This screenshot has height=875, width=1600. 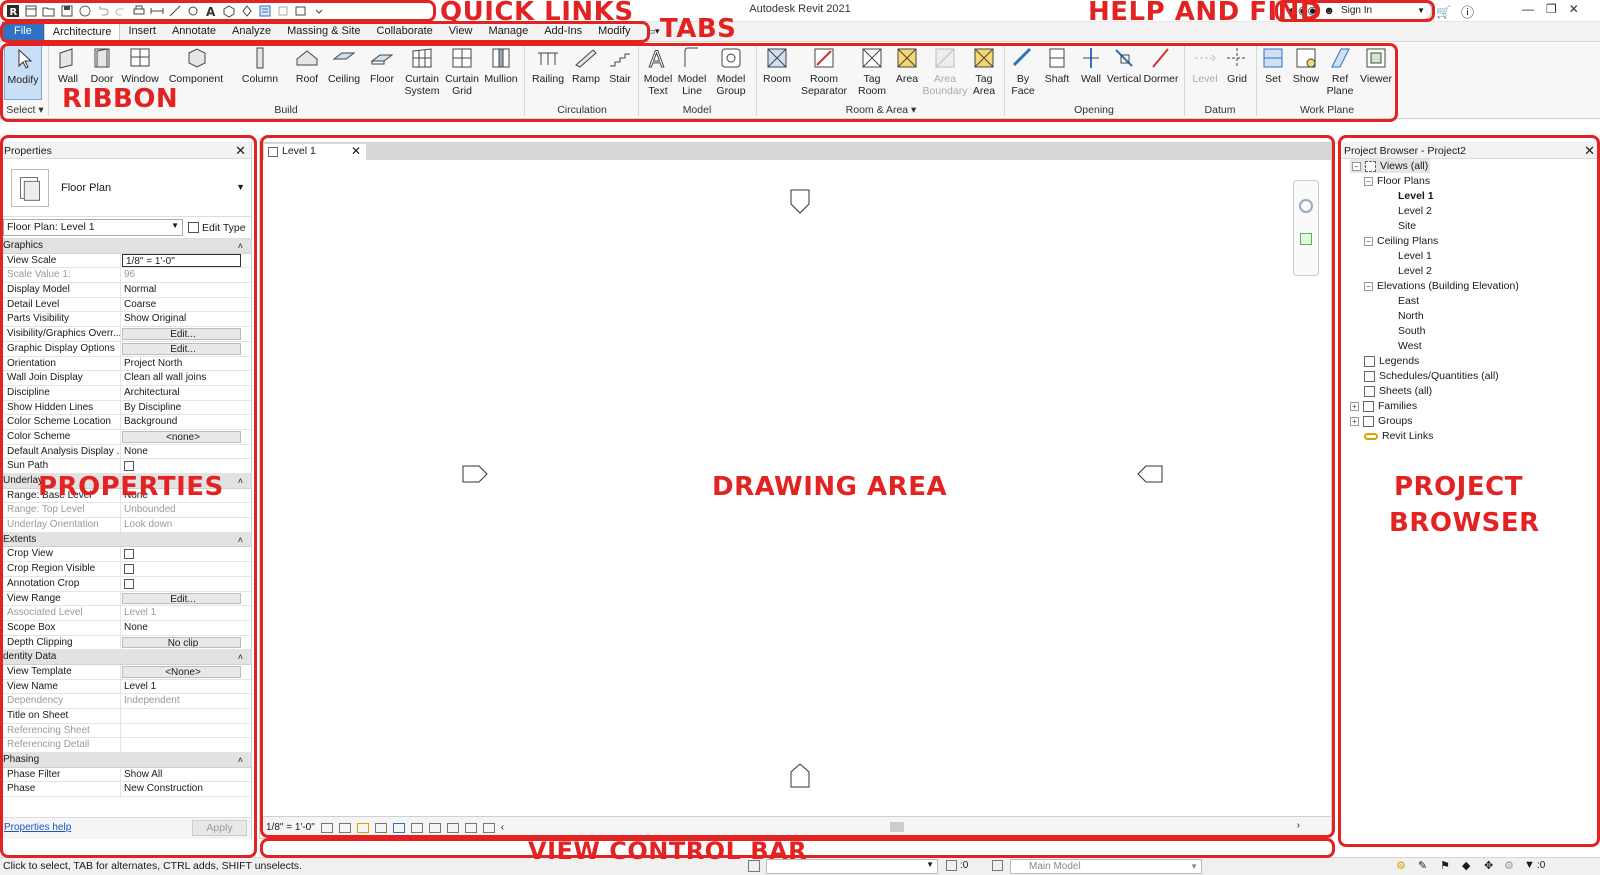 I want to click on worksharing-display-icon, so click(x=470, y=827).